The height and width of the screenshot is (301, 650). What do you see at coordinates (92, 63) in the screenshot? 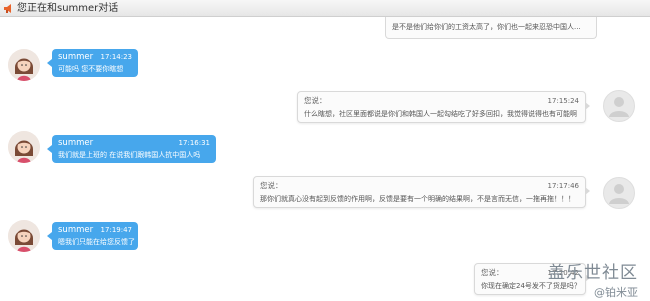
I see `incoming-message: summer 17:14:23 可能吗 您不要你瞎想` at bounding box center [92, 63].